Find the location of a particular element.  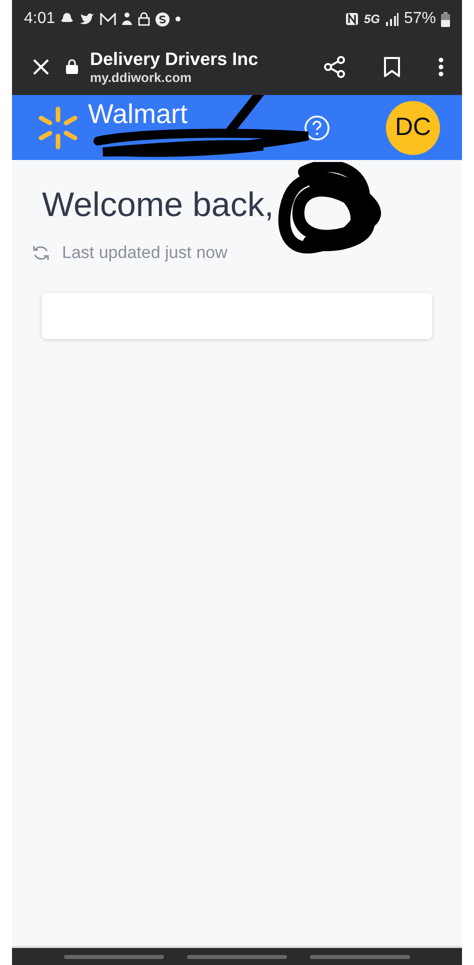

bird-icon is located at coordinates (87, 19).